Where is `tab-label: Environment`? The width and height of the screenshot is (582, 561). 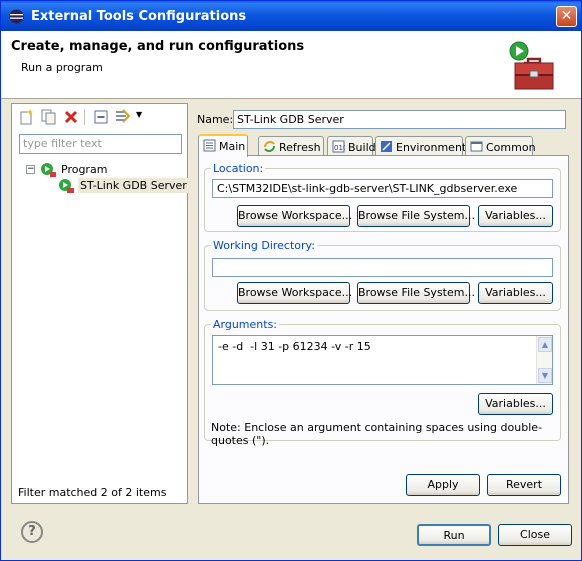 tab-label: Environment is located at coordinates (431, 147).